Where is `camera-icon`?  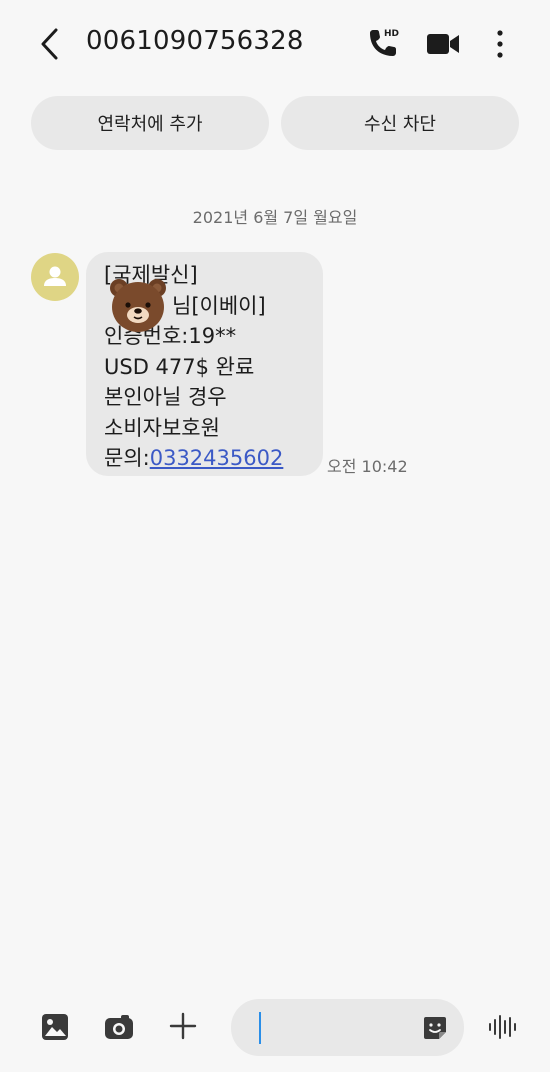 camera-icon is located at coordinates (119, 1027).